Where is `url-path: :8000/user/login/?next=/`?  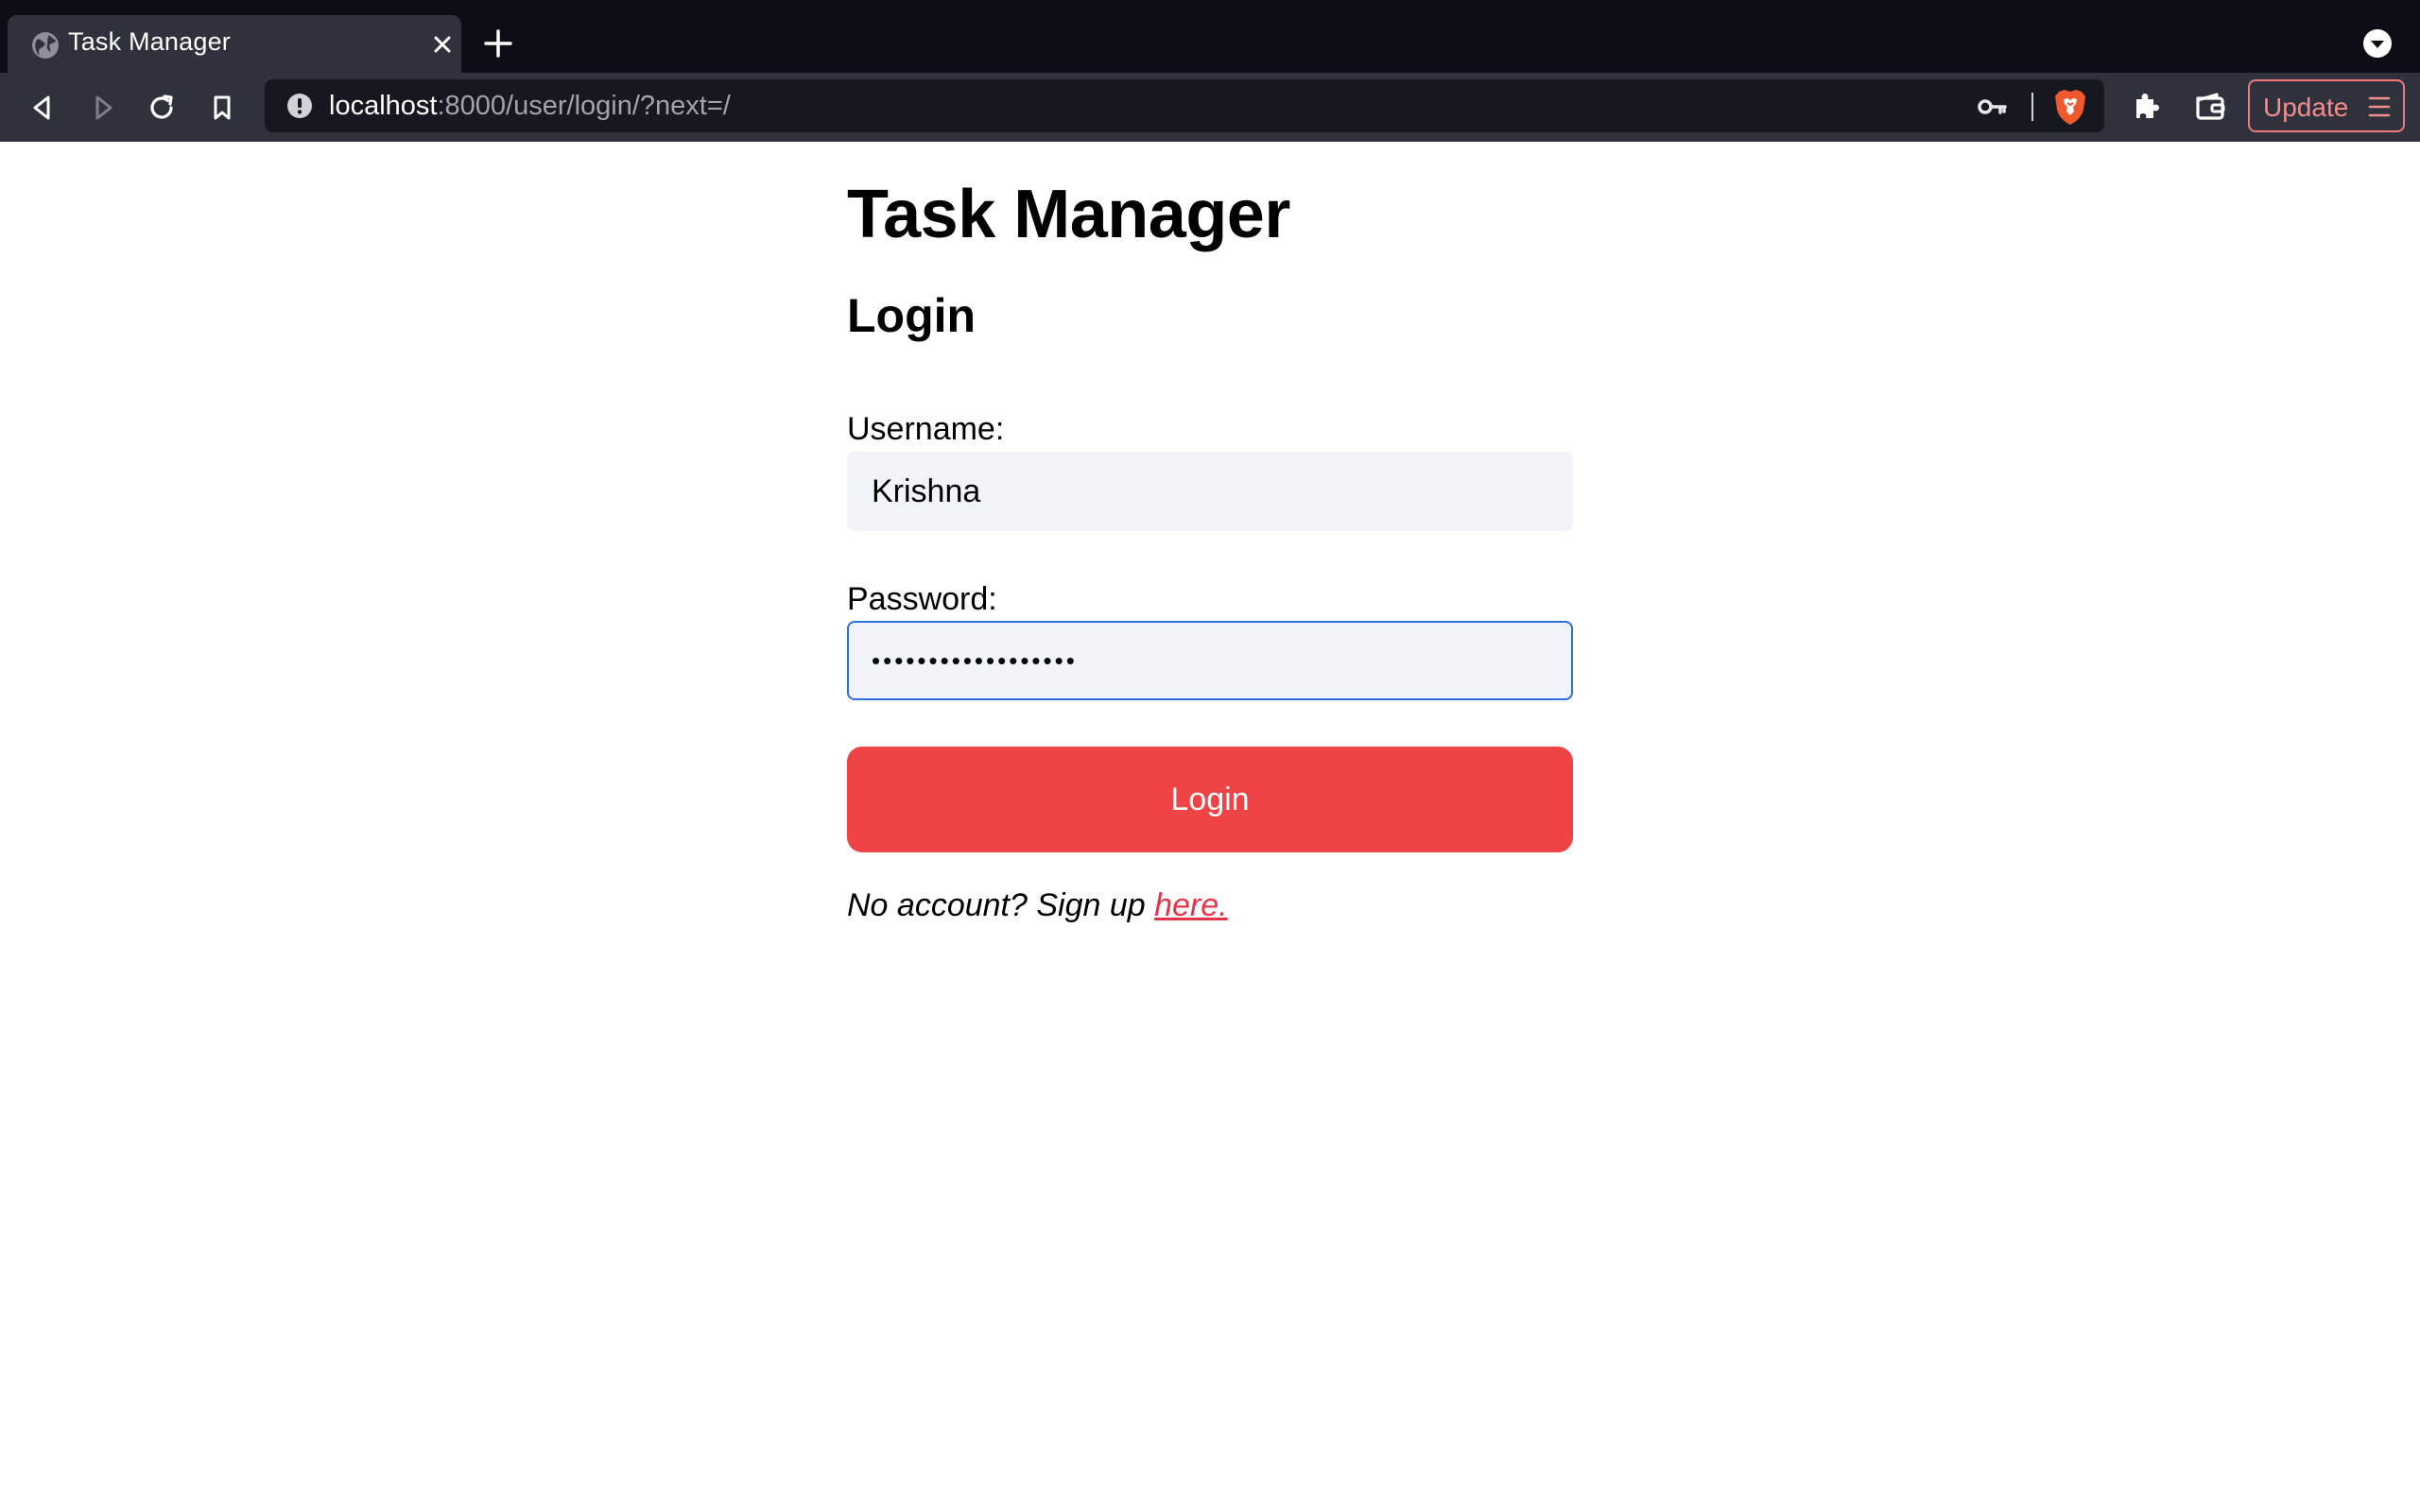 url-path: :8000/user/login/?next=/ is located at coordinates (584, 106).